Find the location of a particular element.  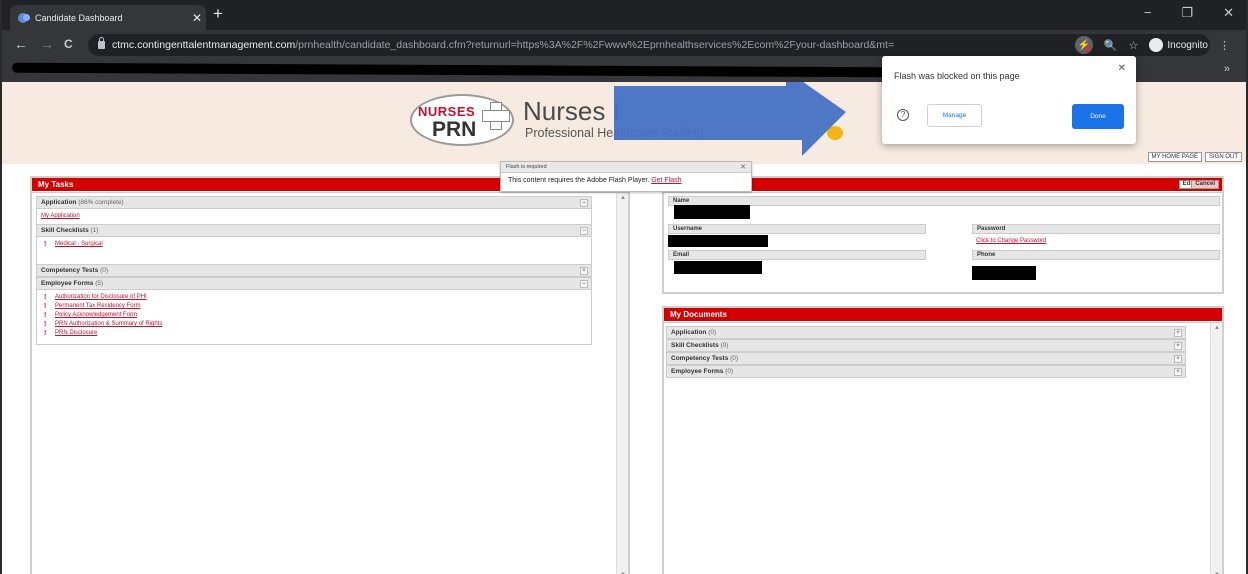

nurses-prn-logo: NURSES PRN is located at coordinates (462, 120).